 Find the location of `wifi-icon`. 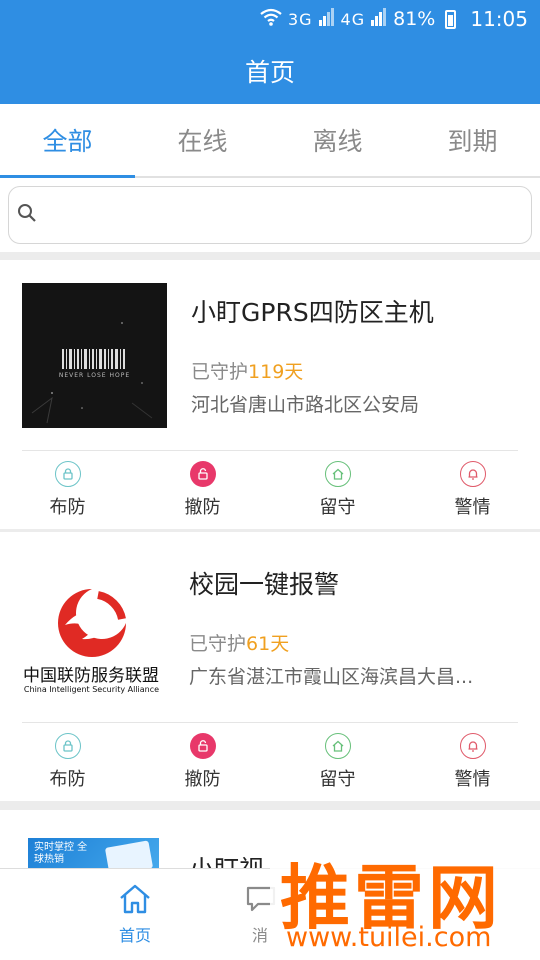

wifi-icon is located at coordinates (271, 19).